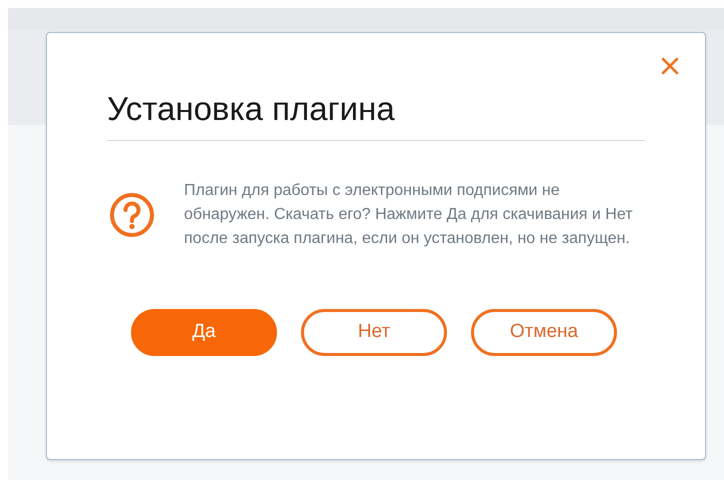 This screenshot has width=724, height=480. Describe the element at coordinates (204, 332) in the screenshot. I see `primary-button: Да` at that location.